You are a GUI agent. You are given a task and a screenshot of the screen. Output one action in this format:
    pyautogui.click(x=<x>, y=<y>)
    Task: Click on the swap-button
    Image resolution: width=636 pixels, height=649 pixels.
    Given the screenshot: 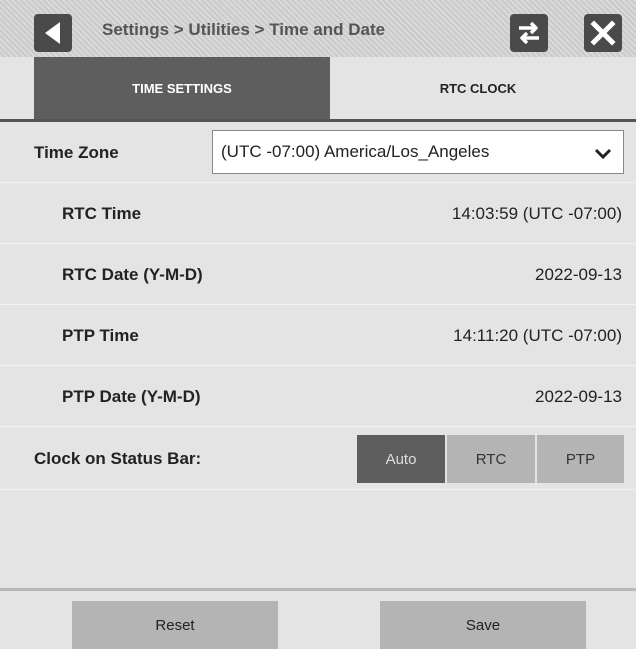 What is the action you would take?
    pyautogui.click(x=529, y=33)
    